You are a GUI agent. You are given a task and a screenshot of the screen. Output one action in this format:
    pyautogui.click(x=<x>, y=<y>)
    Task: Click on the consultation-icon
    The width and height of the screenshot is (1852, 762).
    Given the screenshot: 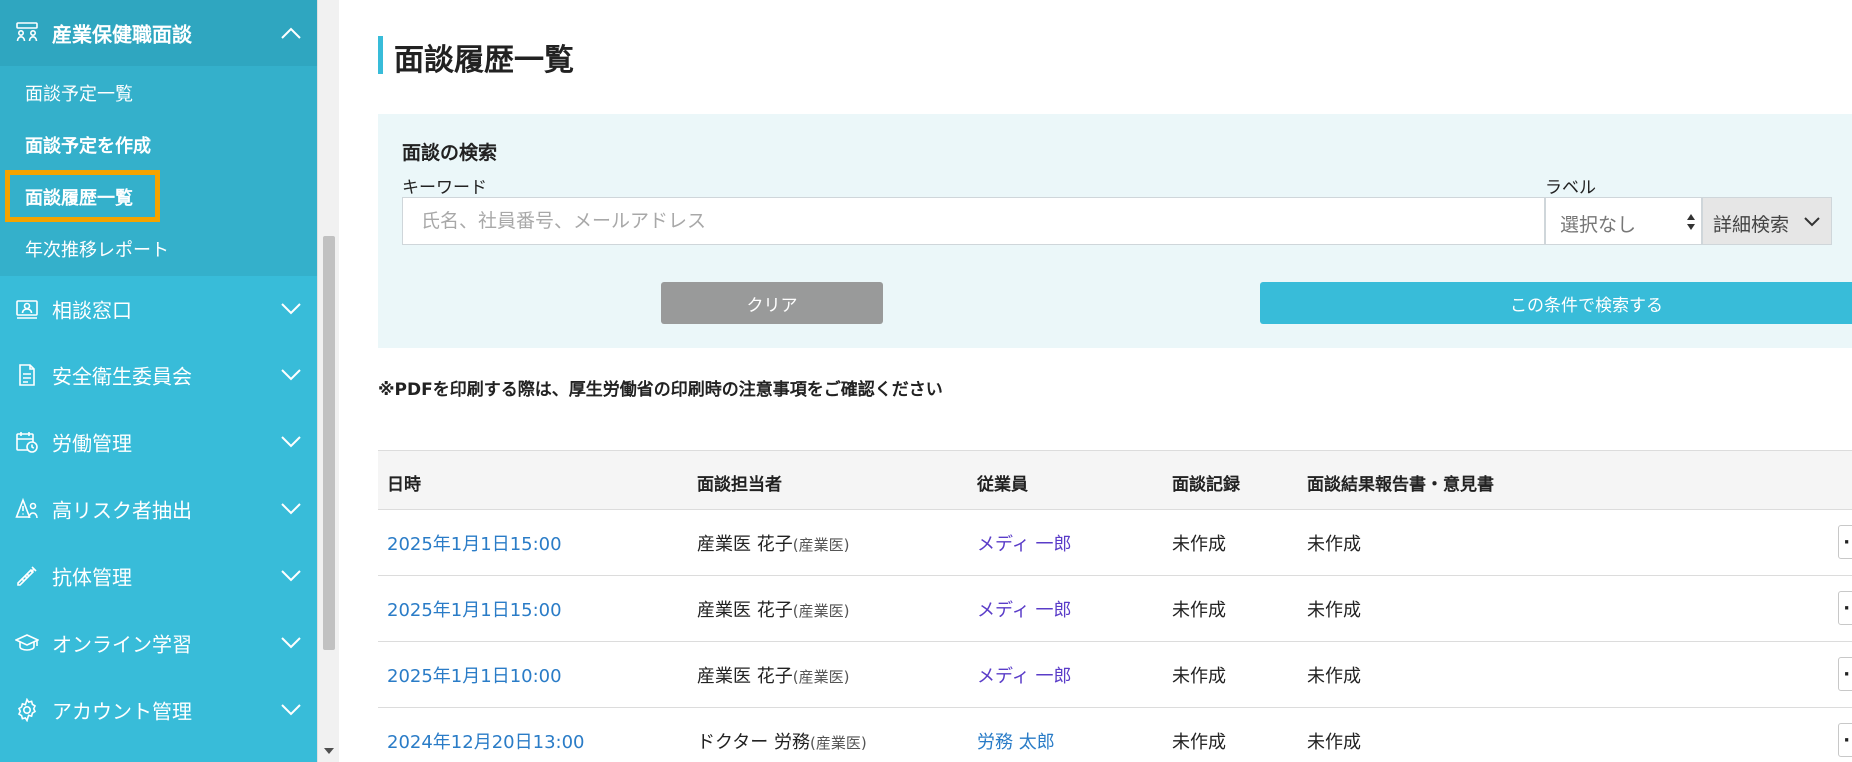 What is the action you would take?
    pyautogui.click(x=27, y=309)
    